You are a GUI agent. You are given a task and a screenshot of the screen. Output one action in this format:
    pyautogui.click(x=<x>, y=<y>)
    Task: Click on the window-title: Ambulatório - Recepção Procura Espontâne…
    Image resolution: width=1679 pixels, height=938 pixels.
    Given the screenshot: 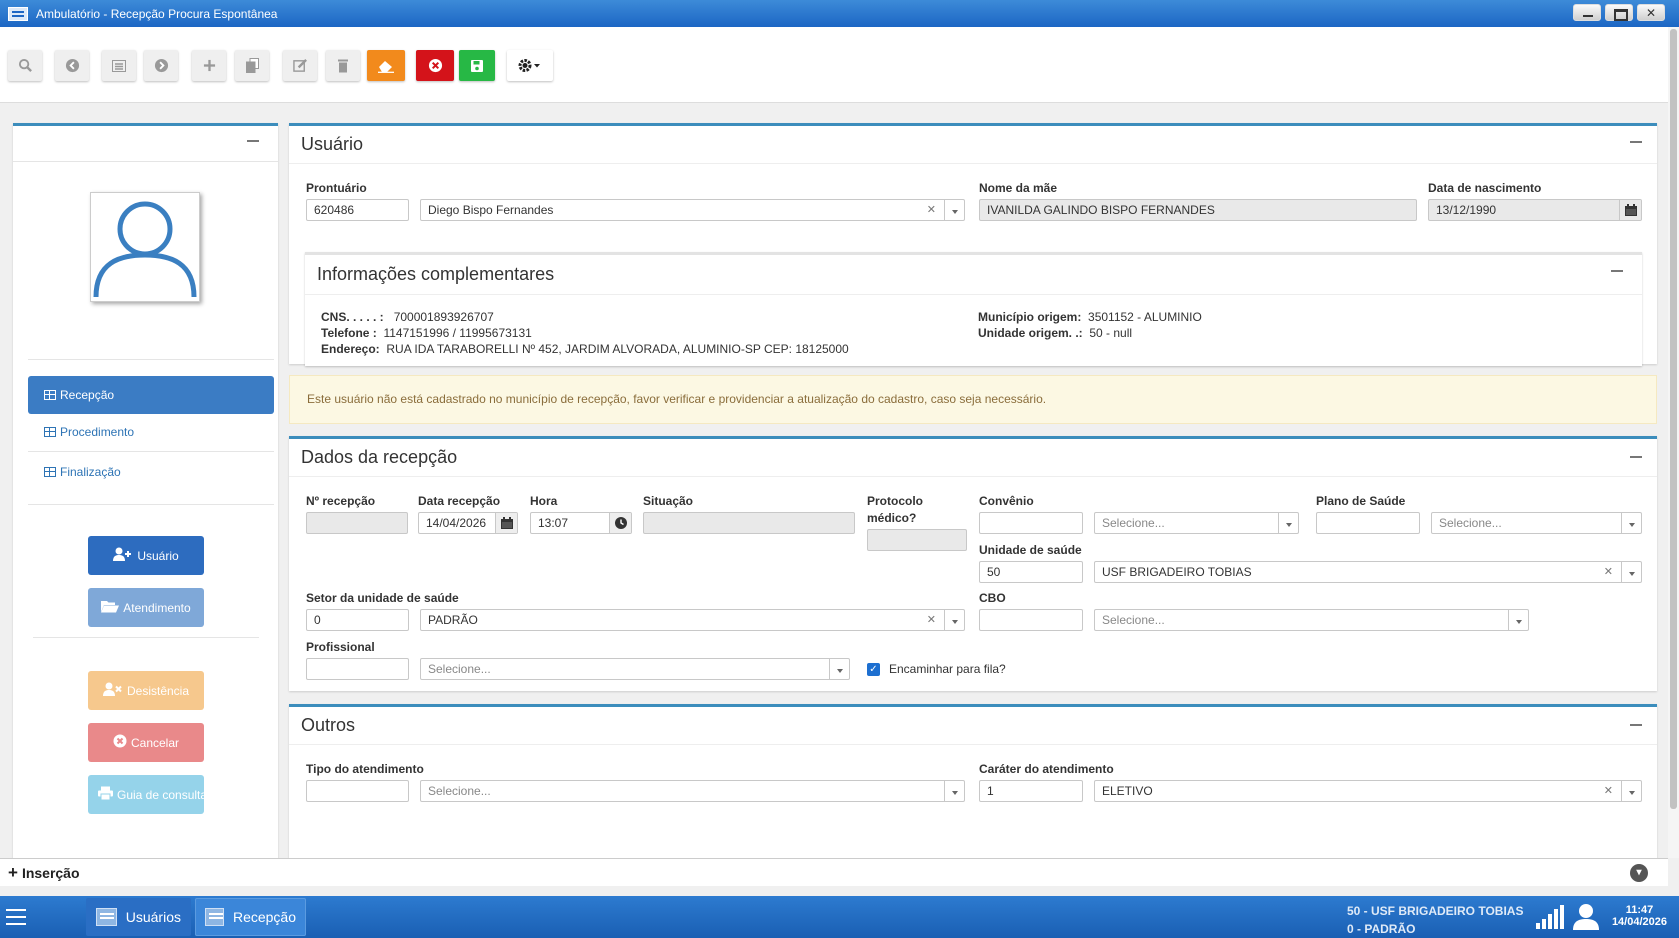 What is the action you would take?
    pyautogui.click(x=157, y=13)
    